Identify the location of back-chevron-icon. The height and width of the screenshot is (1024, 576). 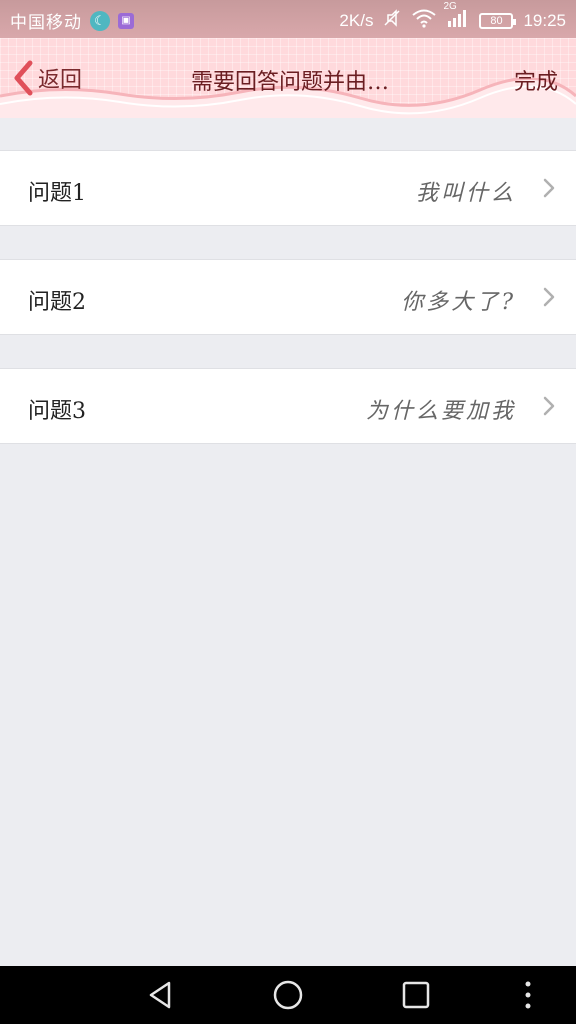
(23, 78).